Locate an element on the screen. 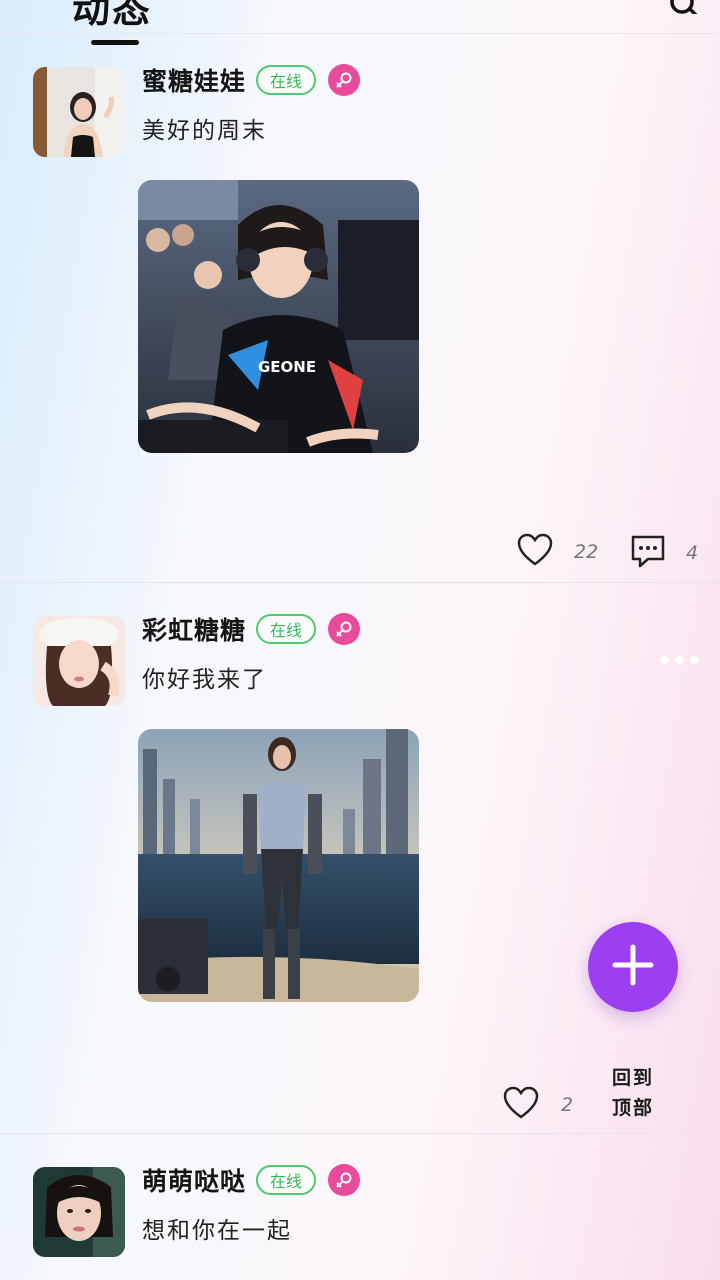  post-text: 美好的周末 is located at coordinates (204, 131).